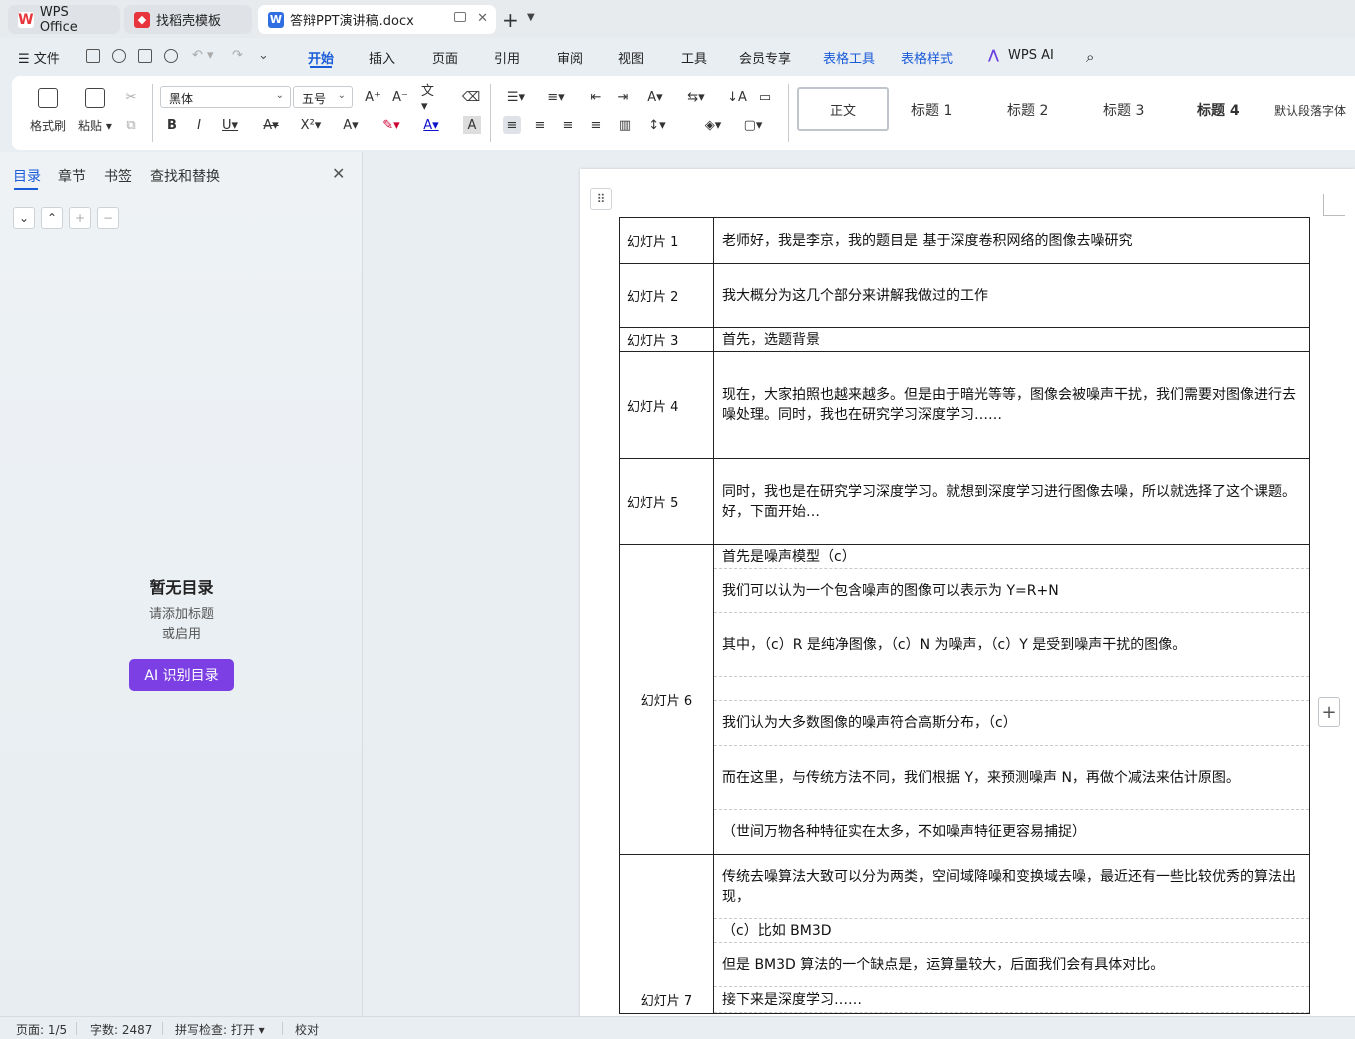 The width and height of the screenshot is (1355, 1039). I want to click on show-marks-icon: ▭, so click(765, 97).